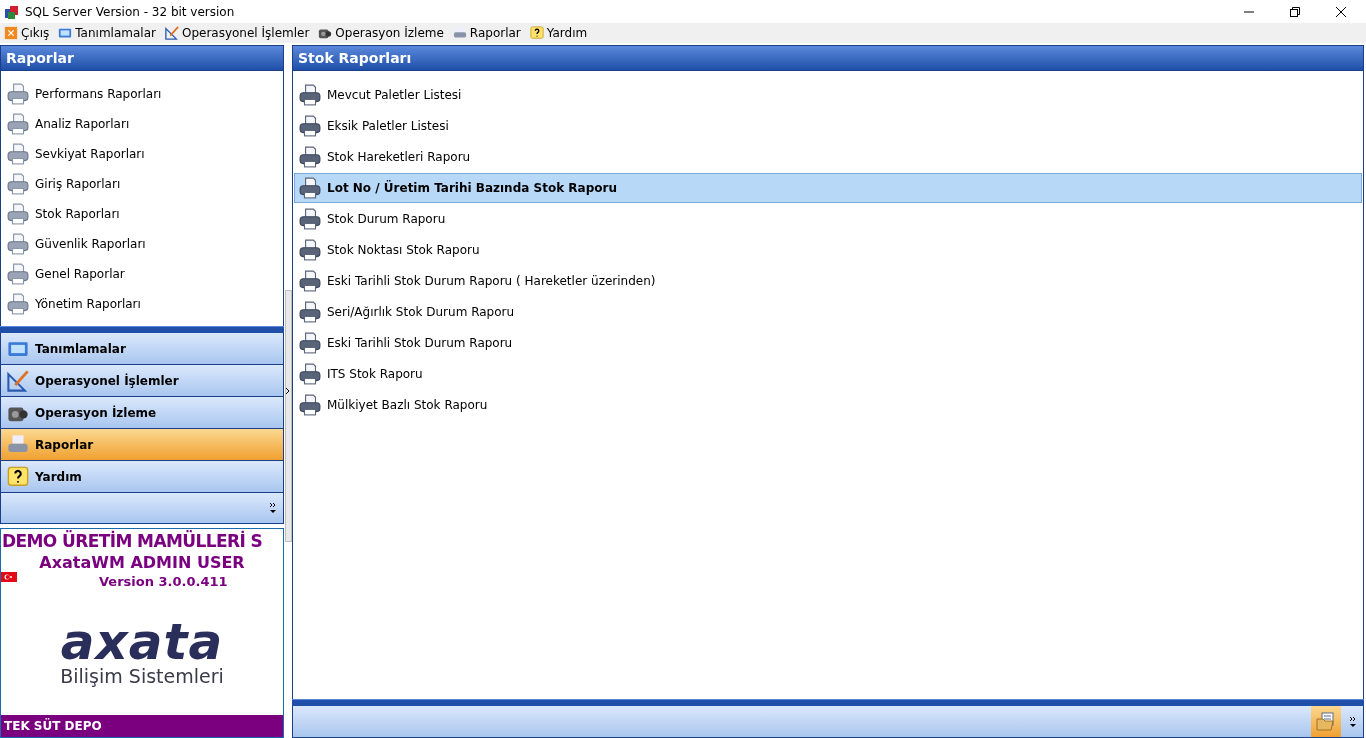  I want to click on window-title: SQL Server Version - 32 bit version, so click(130, 11).